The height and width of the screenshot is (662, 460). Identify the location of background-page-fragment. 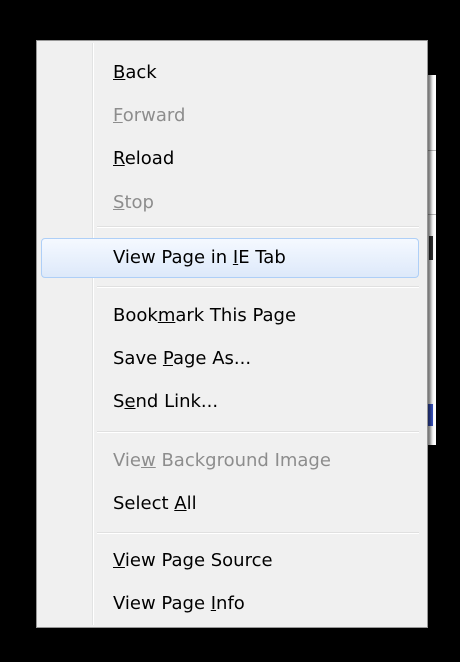
(431, 248).